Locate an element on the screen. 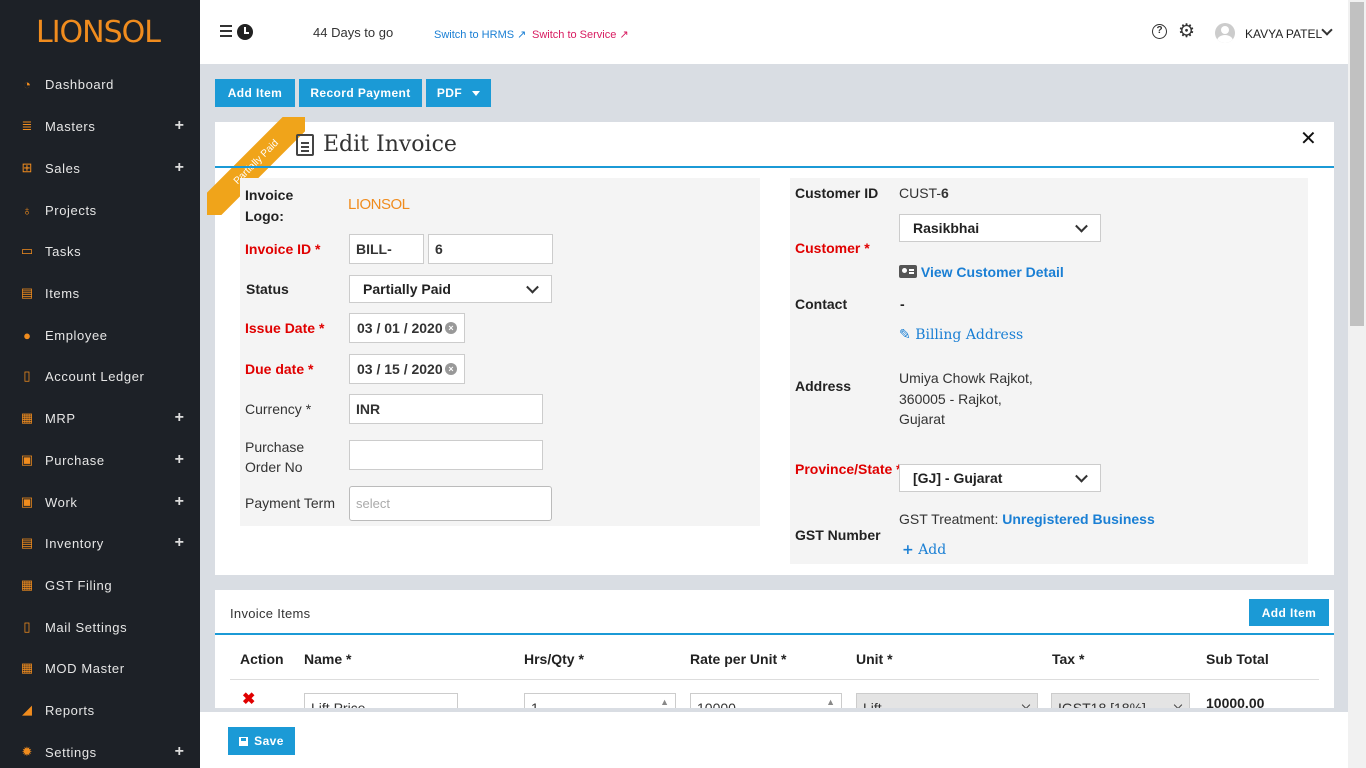 The width and height of the screenshot is (1366, 768). address-line: Gujarat is located at coordinates (922, 419).